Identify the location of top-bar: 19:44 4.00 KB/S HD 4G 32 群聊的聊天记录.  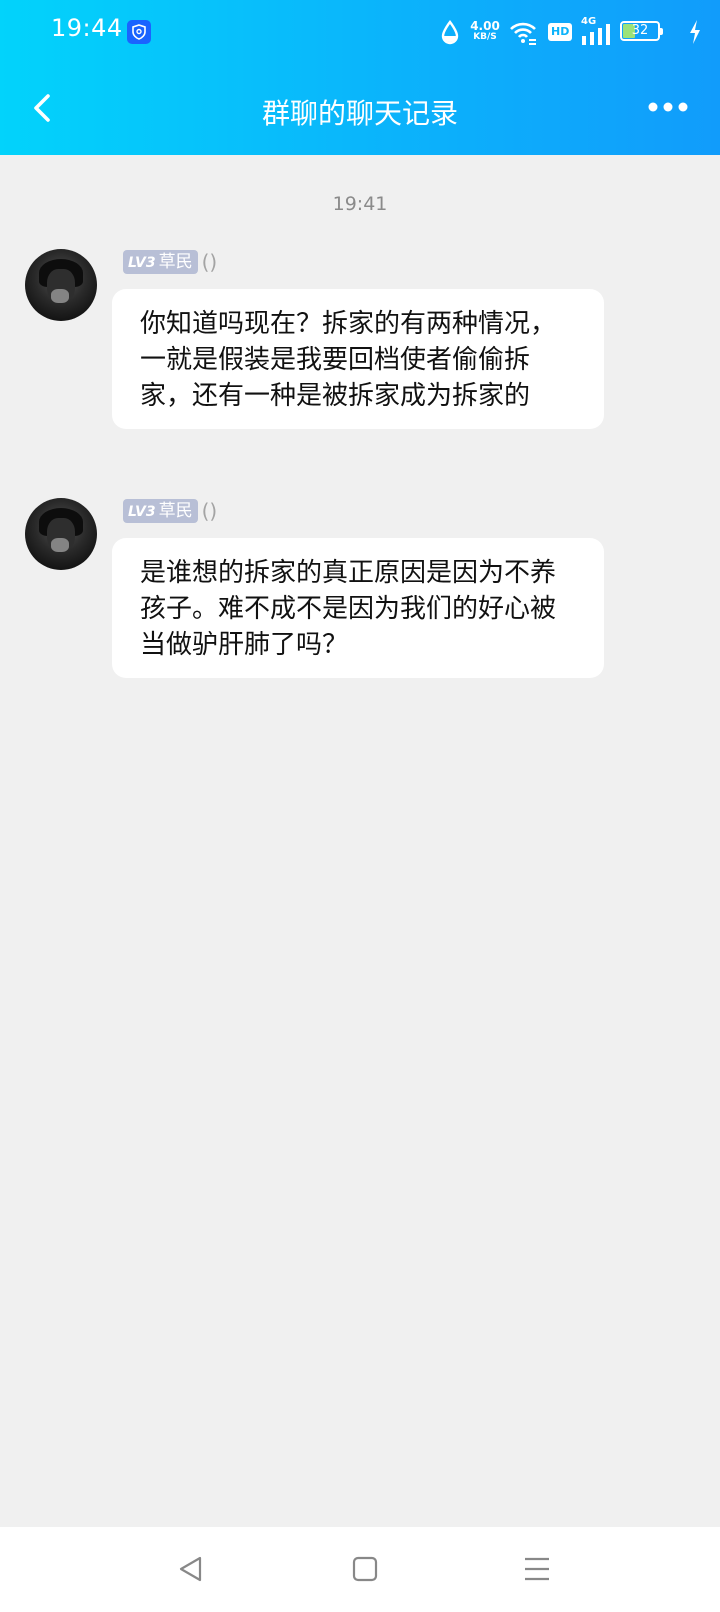
(360, 77).